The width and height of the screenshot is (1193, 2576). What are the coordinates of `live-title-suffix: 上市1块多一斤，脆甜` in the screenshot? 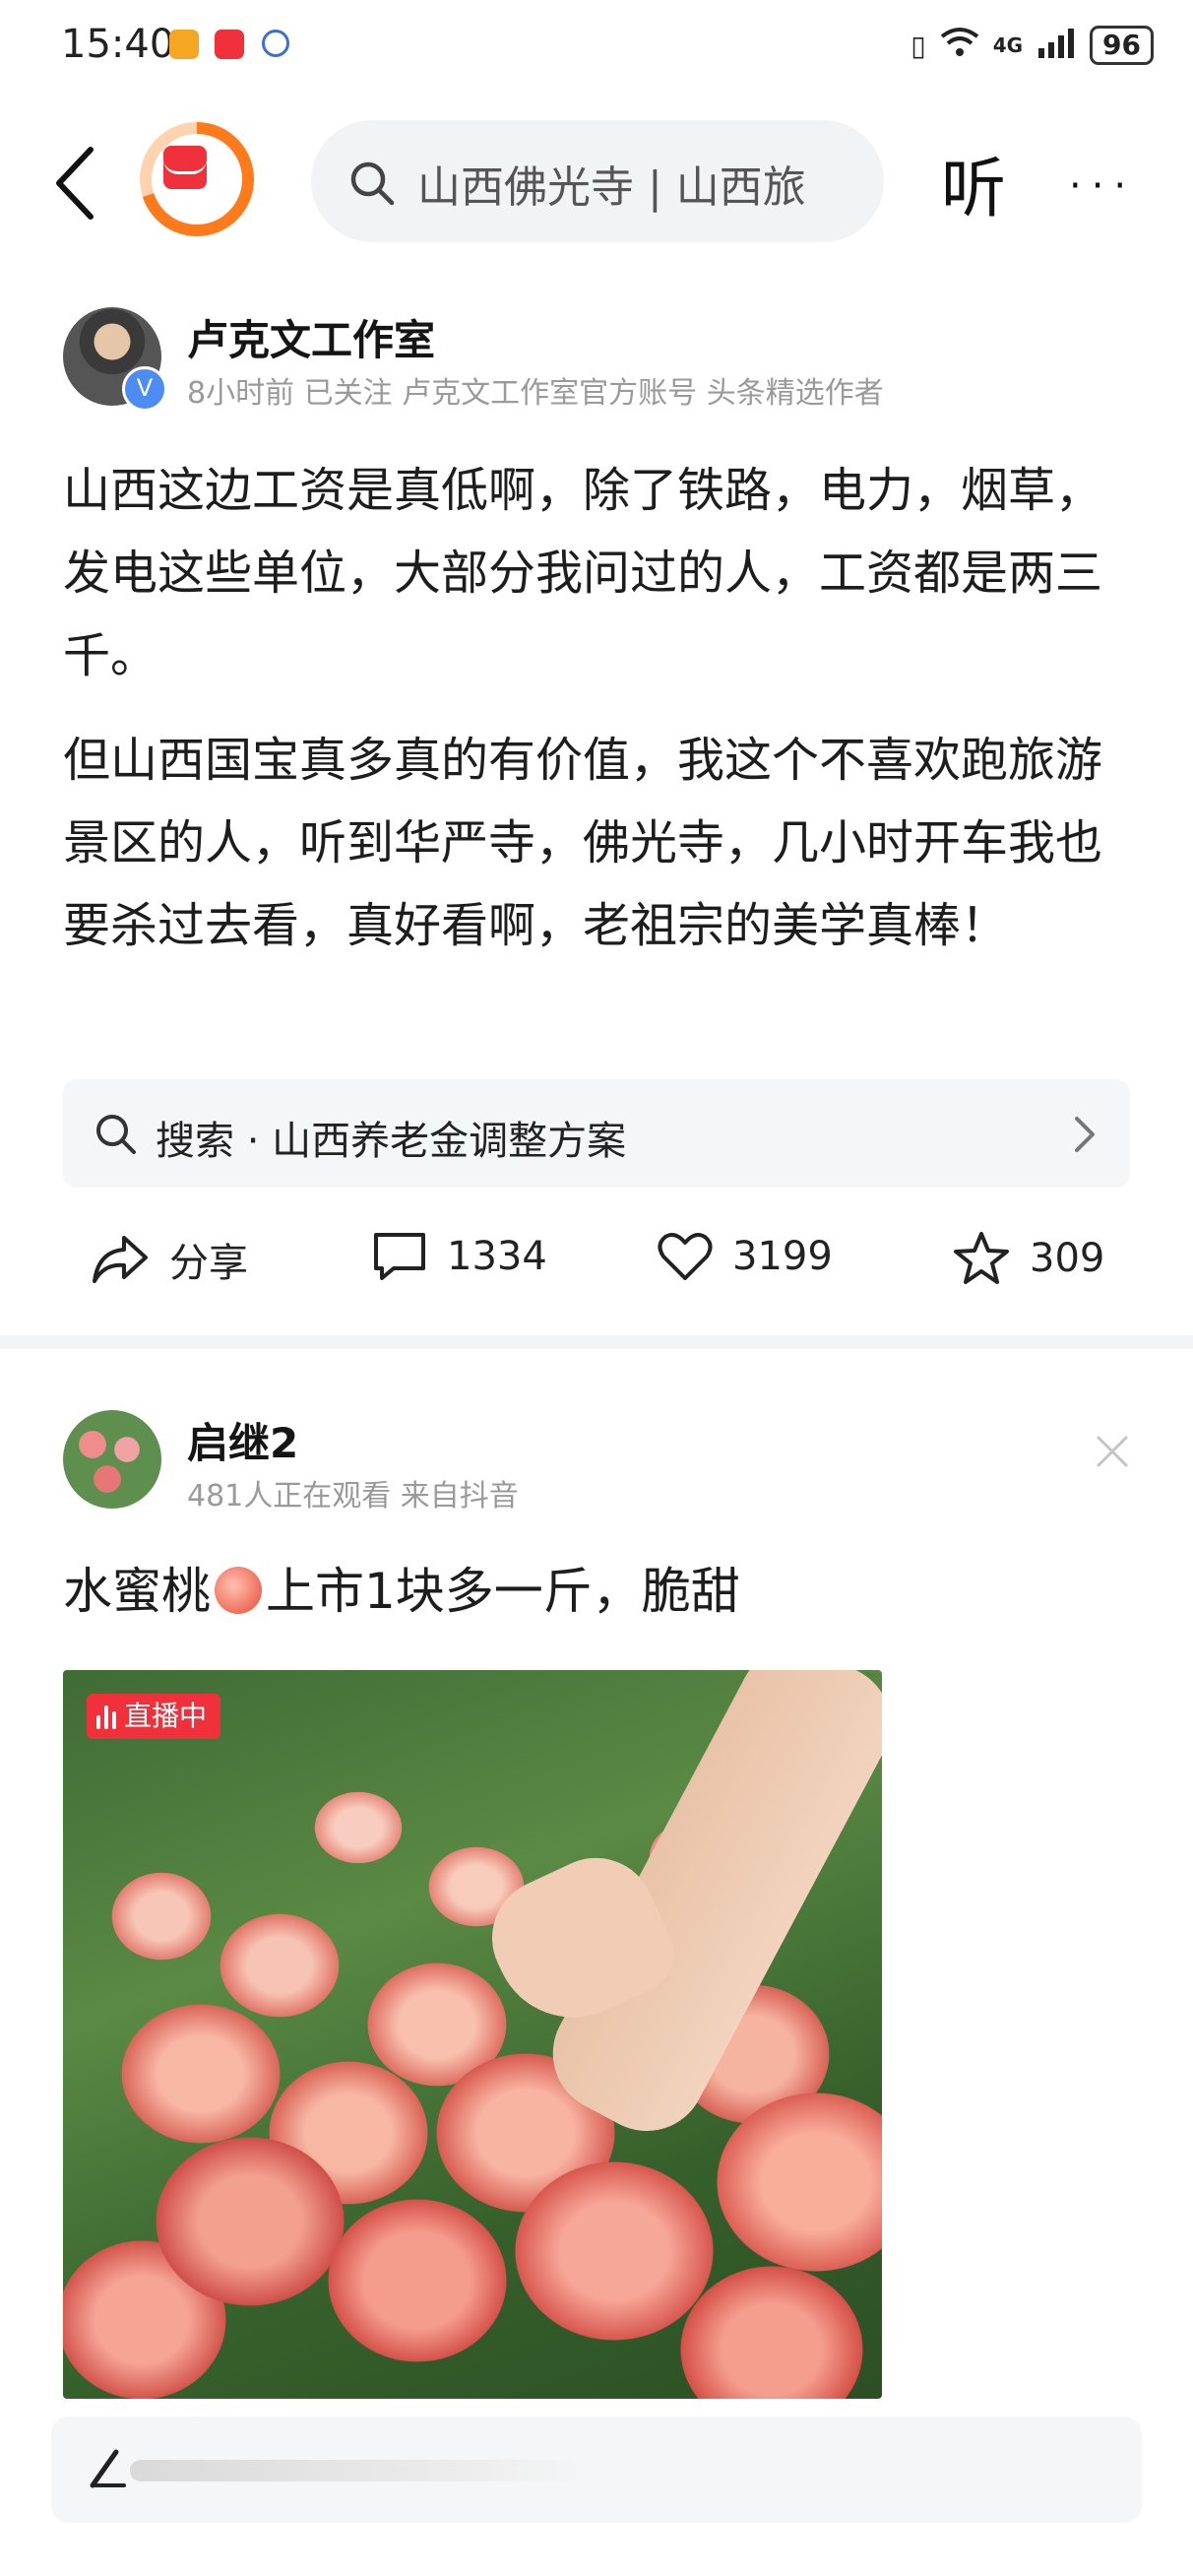 It's located at (503, 1591).